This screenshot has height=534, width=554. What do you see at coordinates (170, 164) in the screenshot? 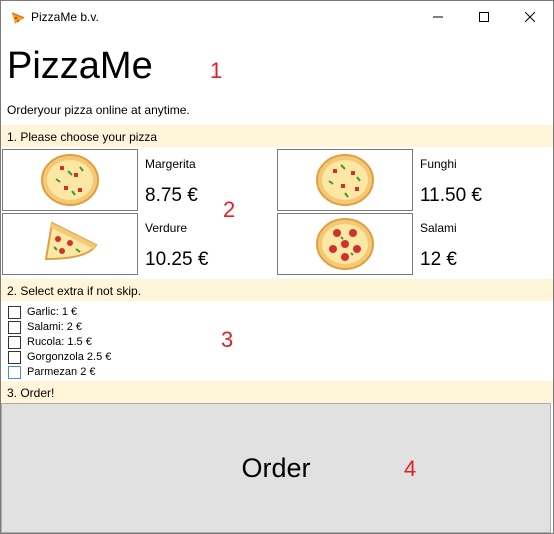
I see `pizza-name-margerita: Margerita` at bounding box center [170, 164].